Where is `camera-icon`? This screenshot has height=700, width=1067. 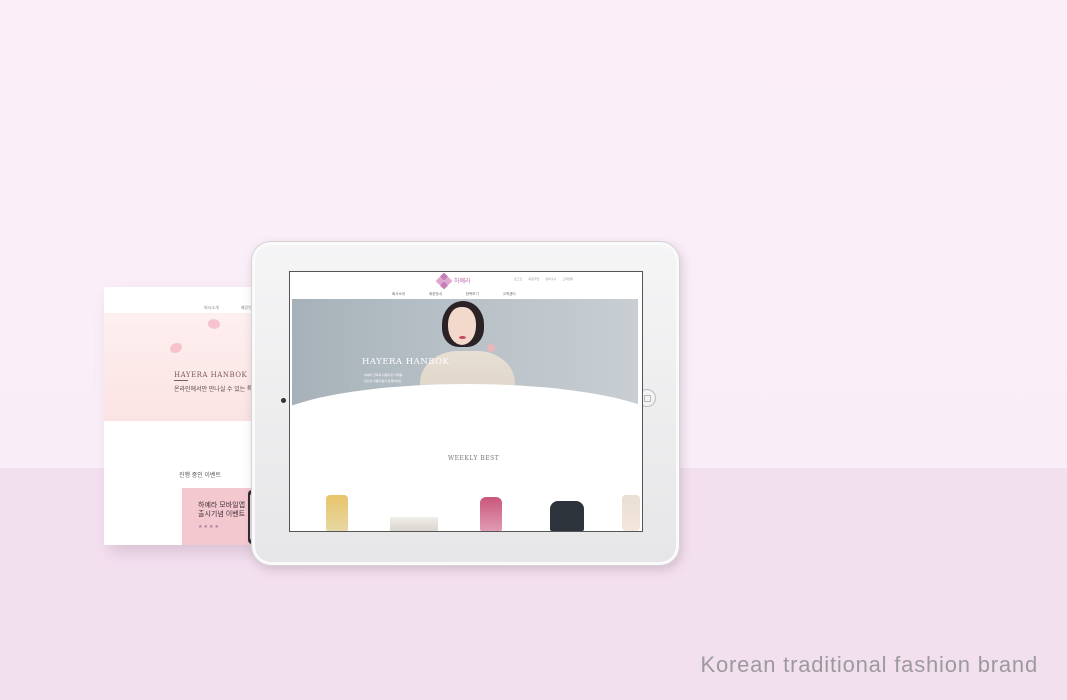 camera-icon is located at coordinates (283, 400).